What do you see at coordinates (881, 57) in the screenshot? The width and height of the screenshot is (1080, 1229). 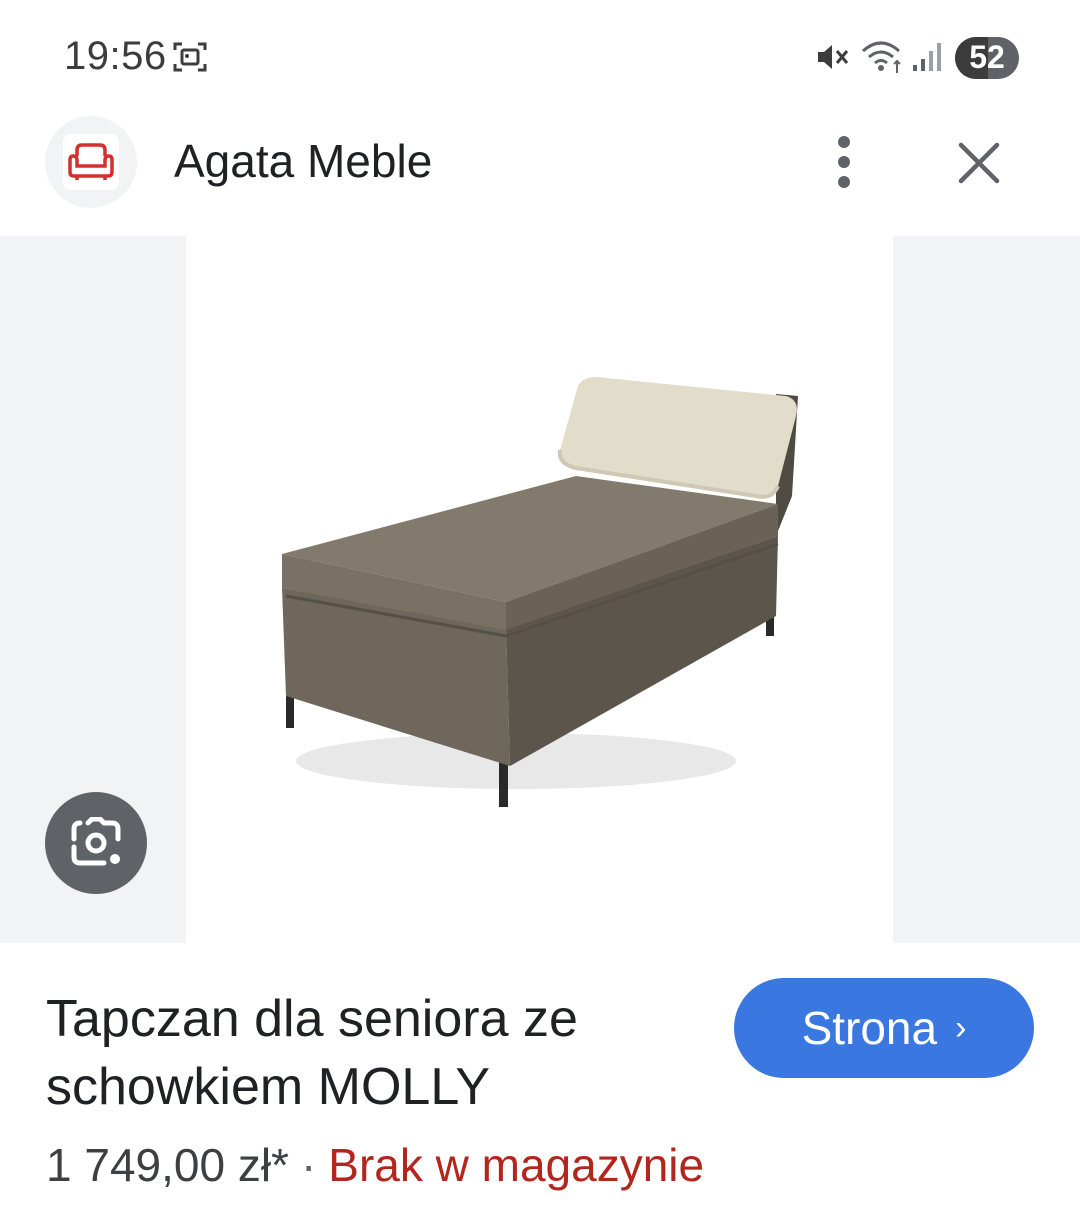 I see `wifi-icon` at bounding box center [881, 57].